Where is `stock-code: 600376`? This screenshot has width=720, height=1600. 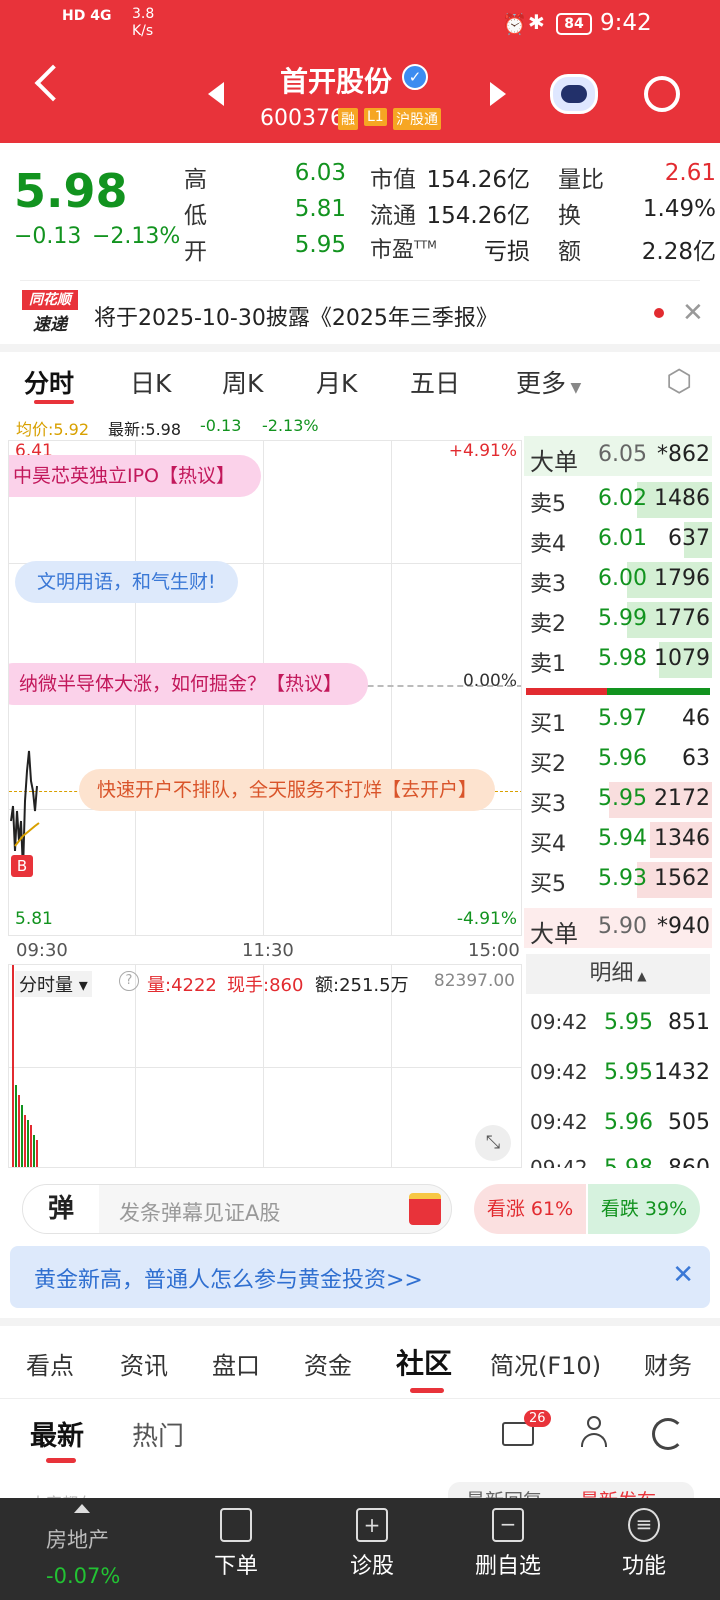 stock-code: 600376 is located at coordinates (302, 118).